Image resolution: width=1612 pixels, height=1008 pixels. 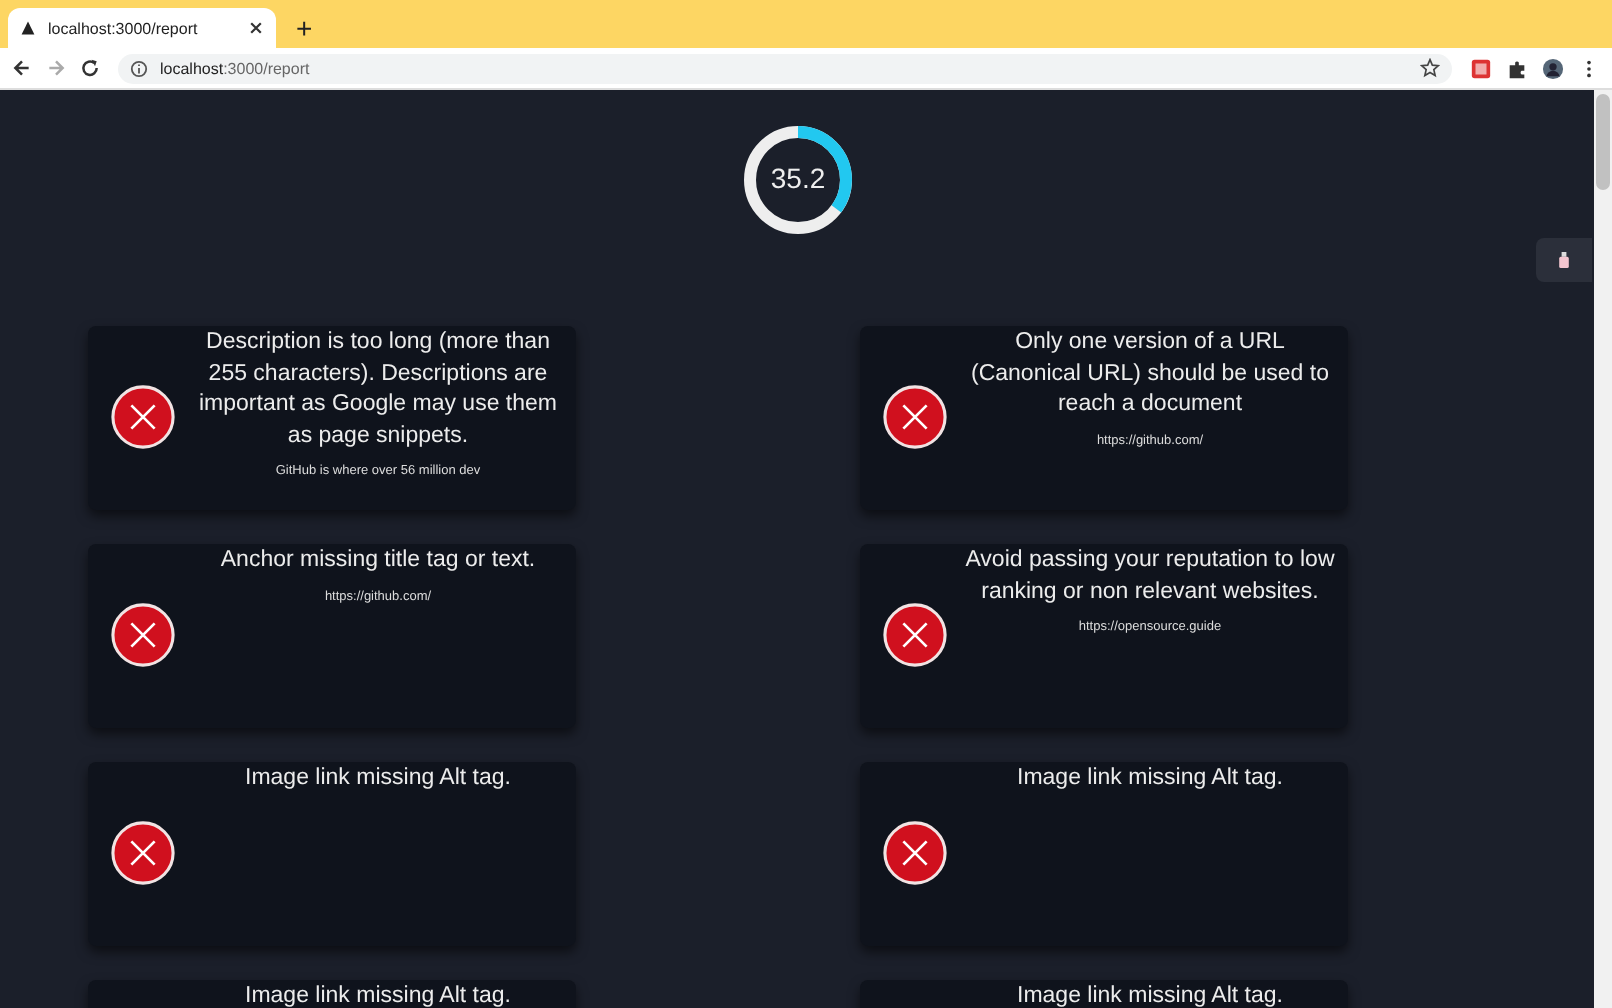 I want to click on bottle-icon, so click(x=1564, y=260).